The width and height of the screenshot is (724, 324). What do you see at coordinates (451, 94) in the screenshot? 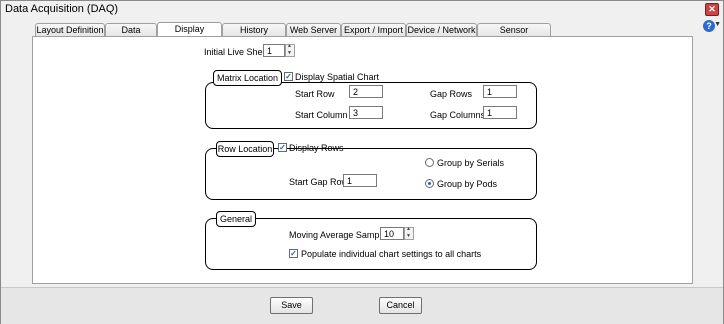
I see `gap-rows-label: Gap Rows` at bounding box center [451, 94].